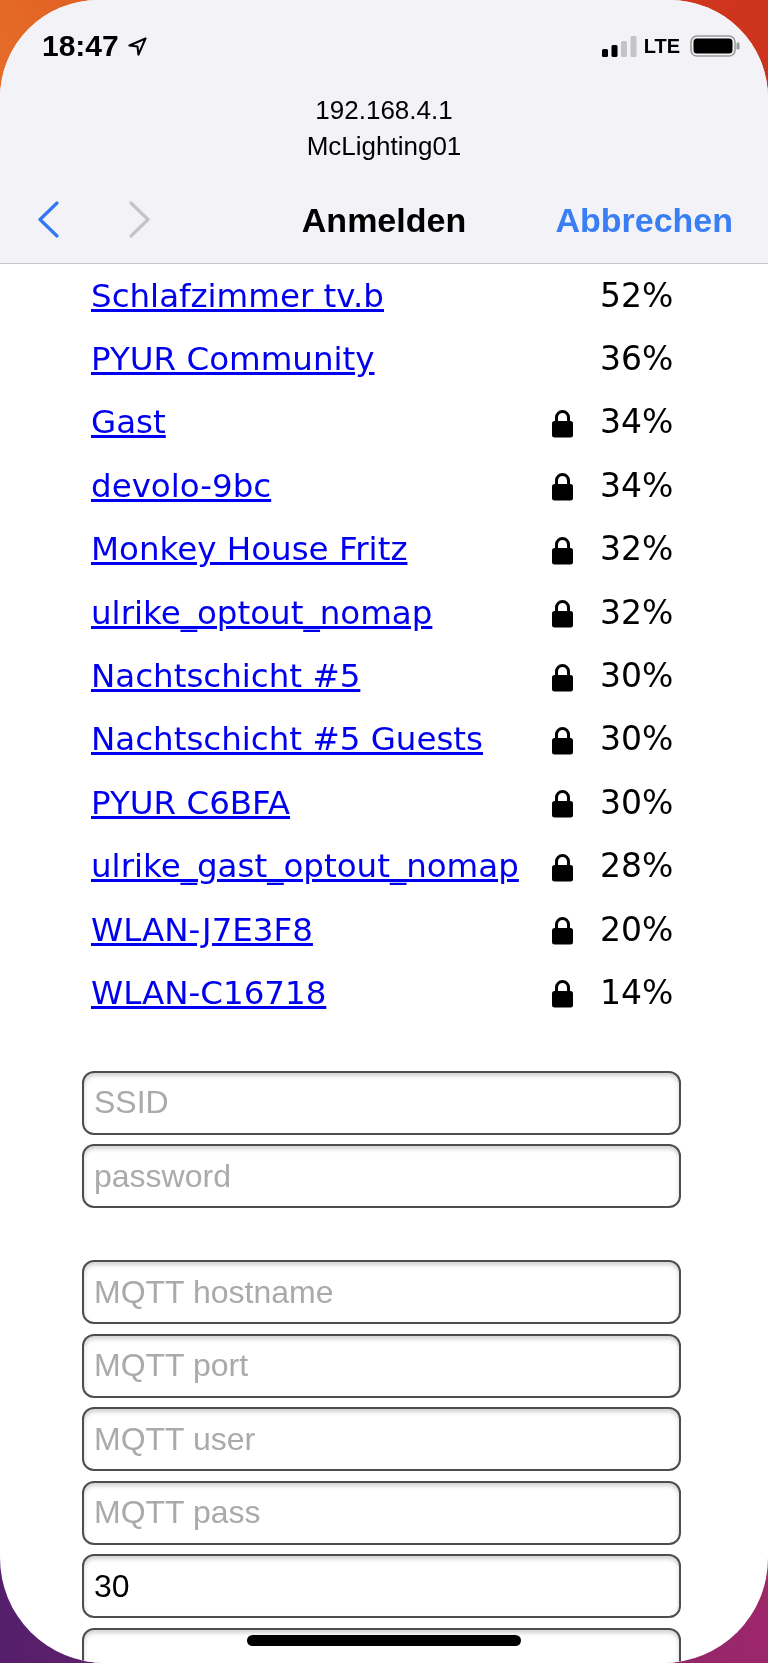 This screenshot has width=768, height=1663. Describe the element at coordinates (381, 1292) in the screenshot. I see `input-field: MQTT hostname` at that location.